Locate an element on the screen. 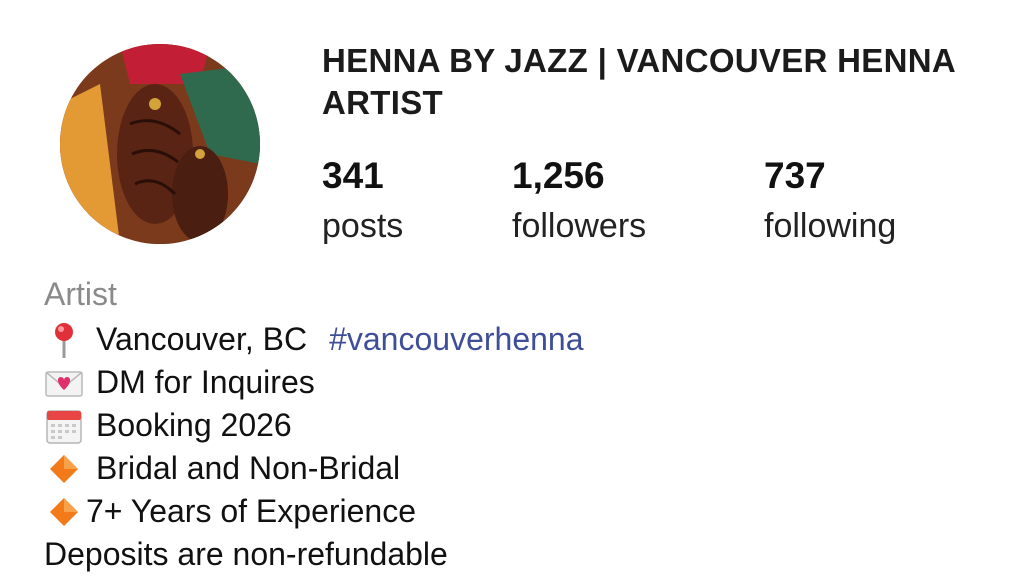  bio-dm: DM for Inquires is located at coordinates (205, 382).